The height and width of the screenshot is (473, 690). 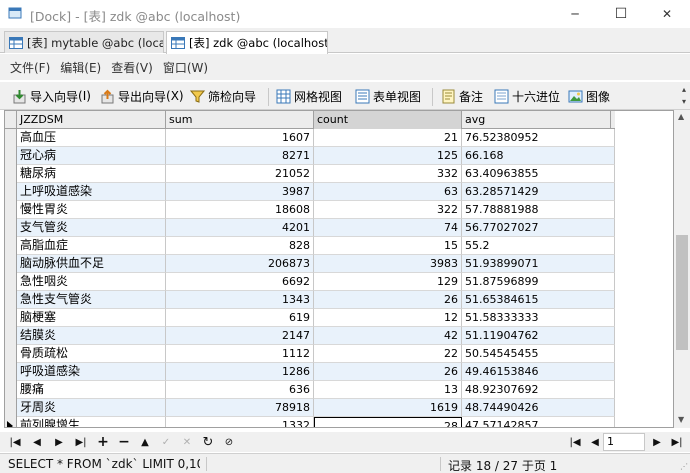 I want to click on table-row: 呼吸道感染 1286 26 49.46153846, so click(x=316, y=372).